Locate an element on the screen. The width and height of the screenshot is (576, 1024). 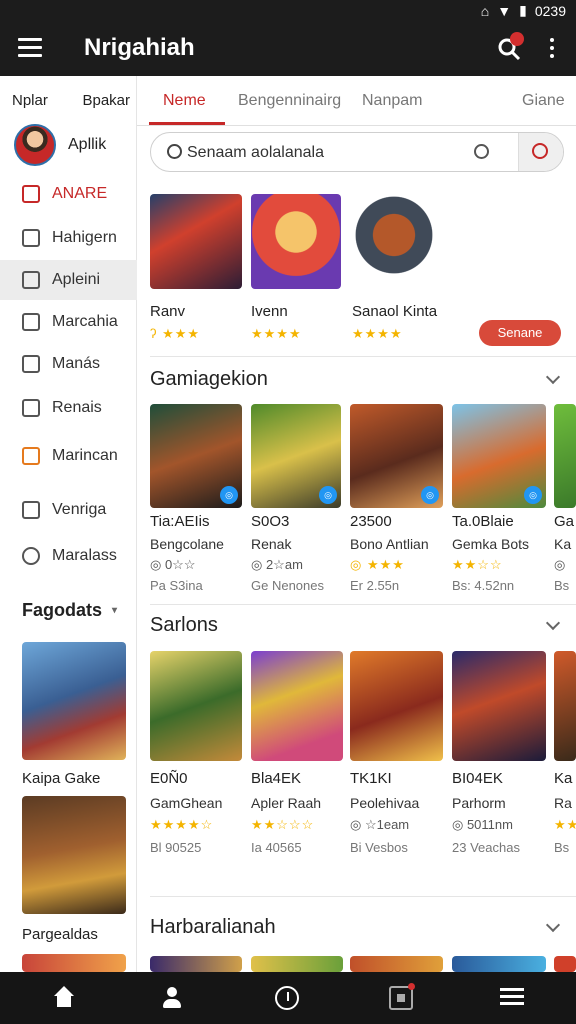
section-title: Sarlons is located at coordinates (184, 625).